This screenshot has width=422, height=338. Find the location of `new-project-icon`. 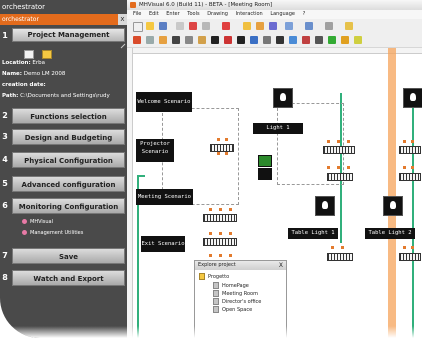

new-project-icon is located at coordinates (29, 54).